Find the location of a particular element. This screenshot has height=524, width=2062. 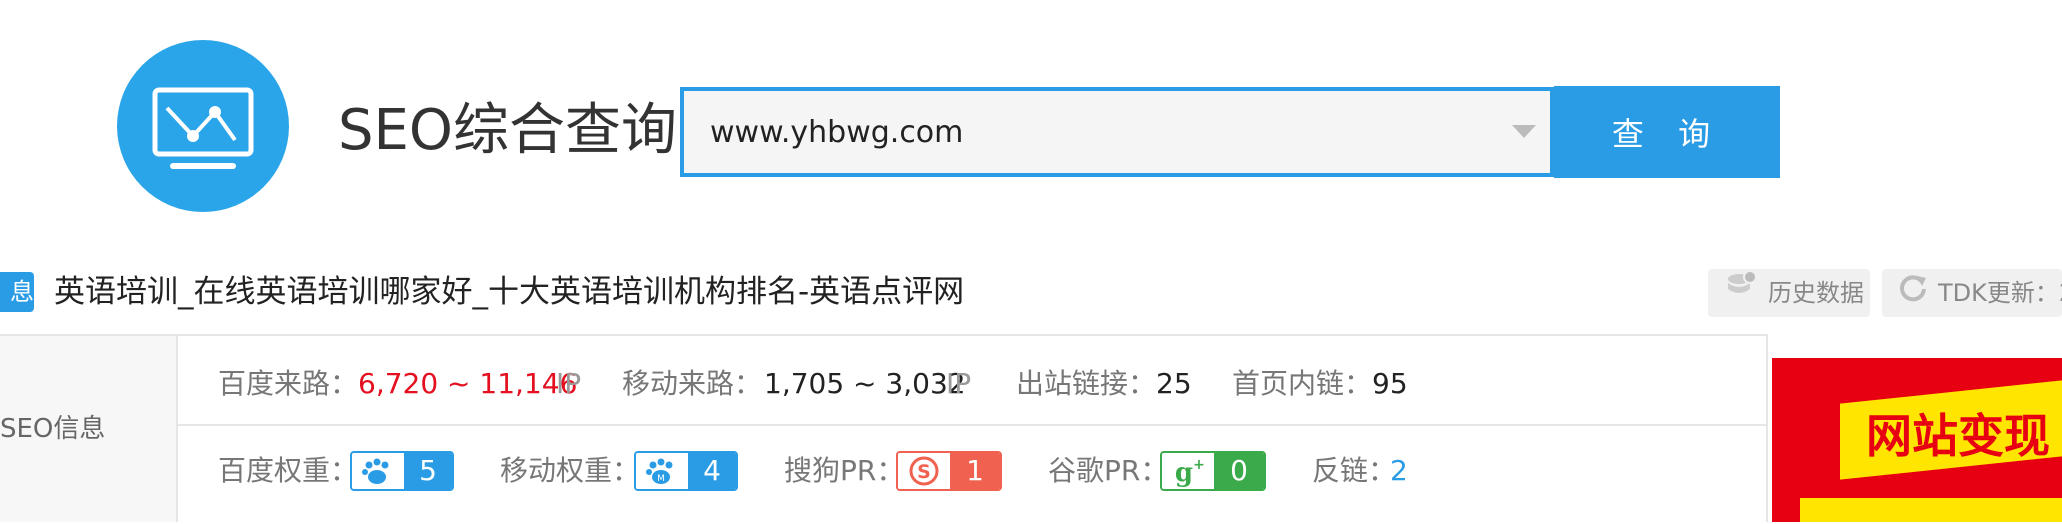

mobile-weight-label: 移动权重： is located at coordinates (570, 470).